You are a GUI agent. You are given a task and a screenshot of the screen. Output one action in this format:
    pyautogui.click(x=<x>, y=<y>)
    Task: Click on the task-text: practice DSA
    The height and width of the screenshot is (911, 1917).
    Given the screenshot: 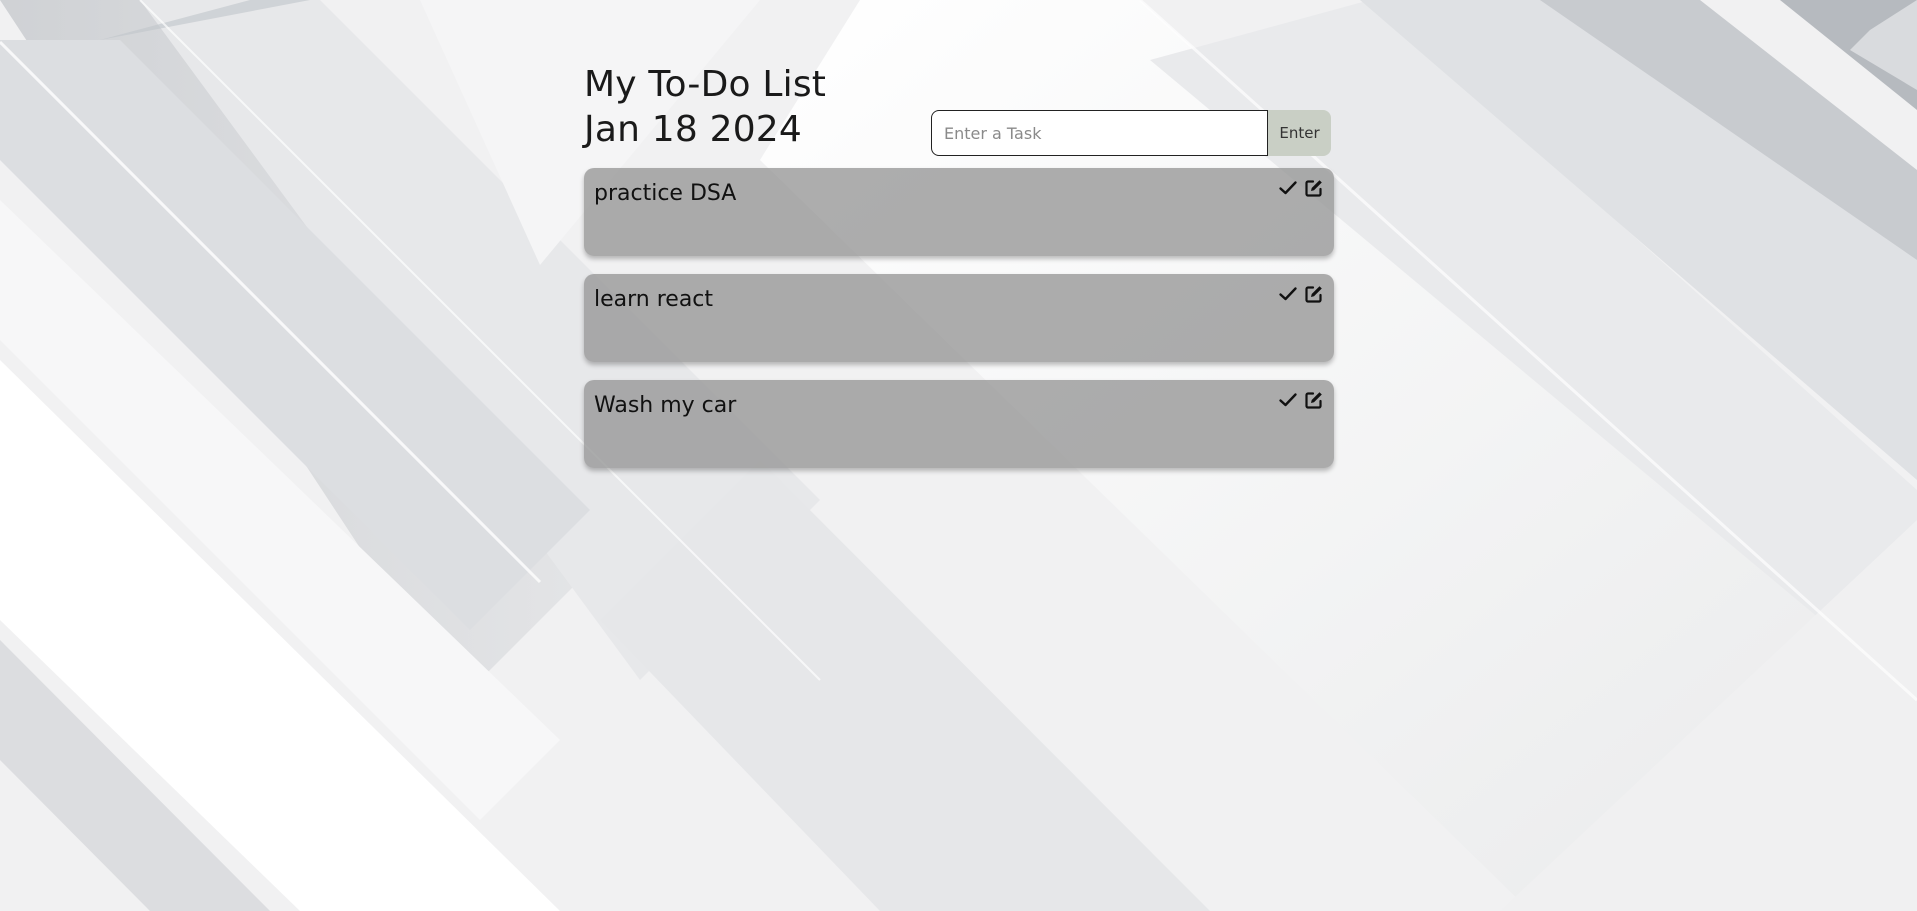 What is the action you would take?
    pyautogui.click(x=665, y=193)
    